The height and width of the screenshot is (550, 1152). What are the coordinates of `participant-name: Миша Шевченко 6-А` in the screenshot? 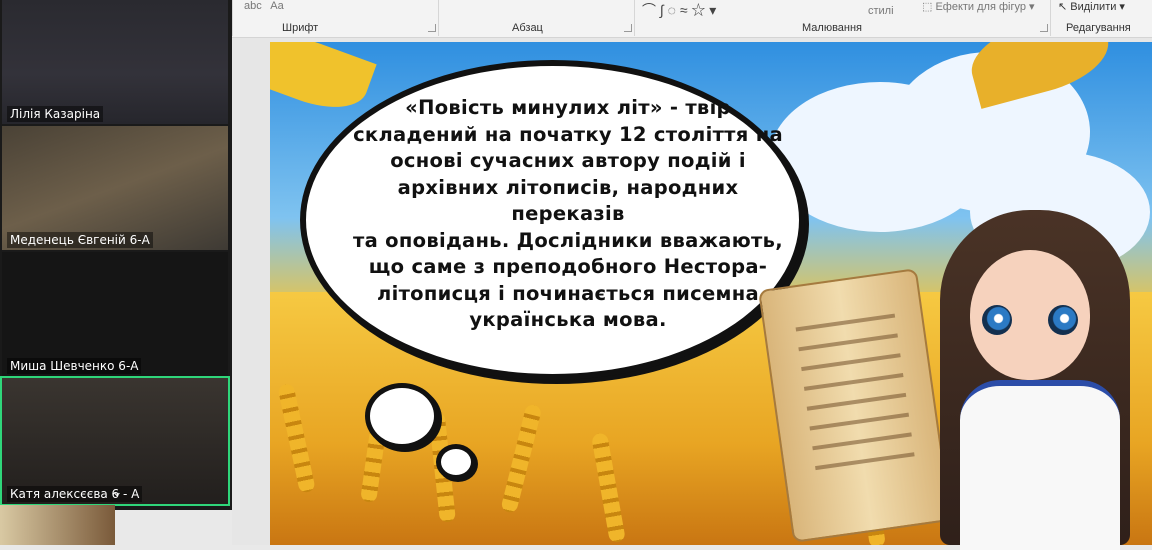 It's located at (74, 366).